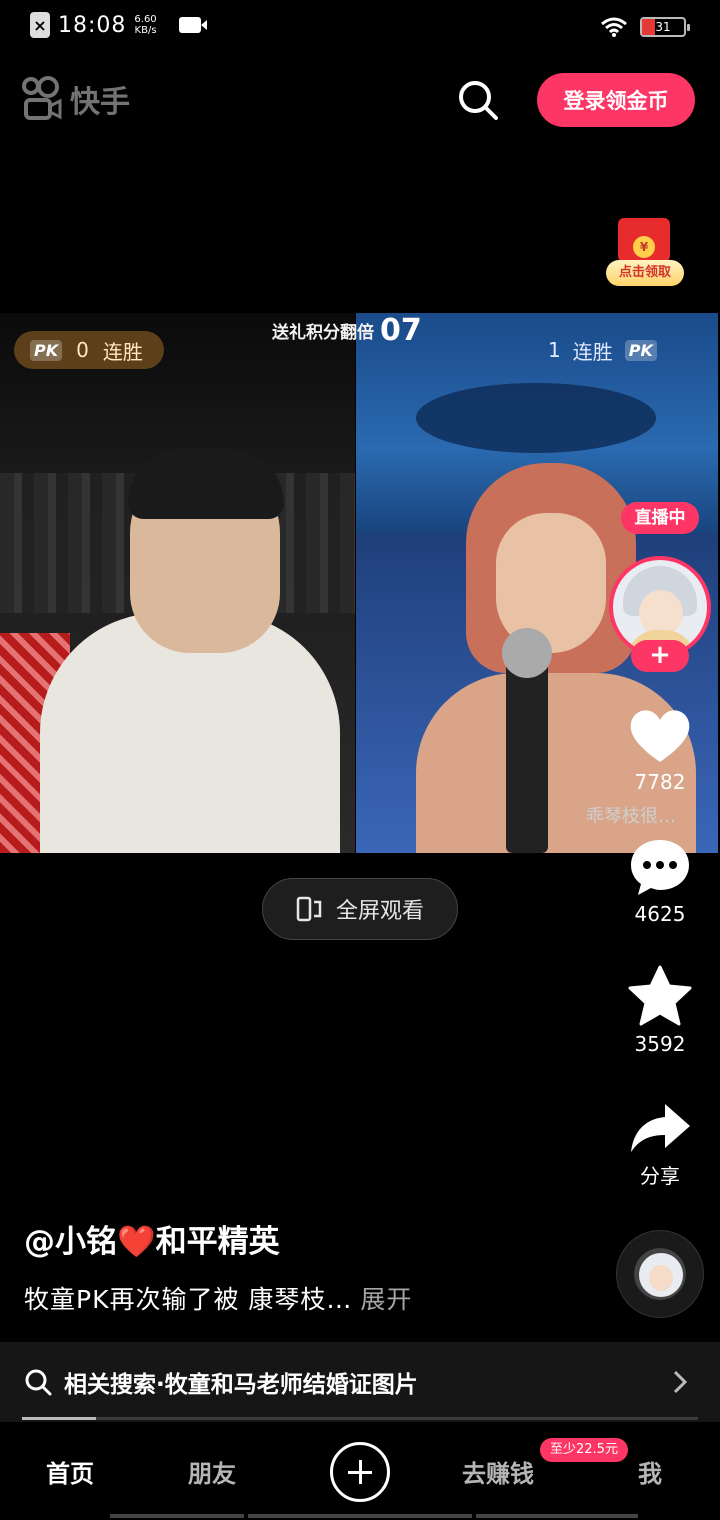  What do you see at coordinates (660, 867) in the screenshot?
I see `comment-icon` at bounding box center [660, 867].